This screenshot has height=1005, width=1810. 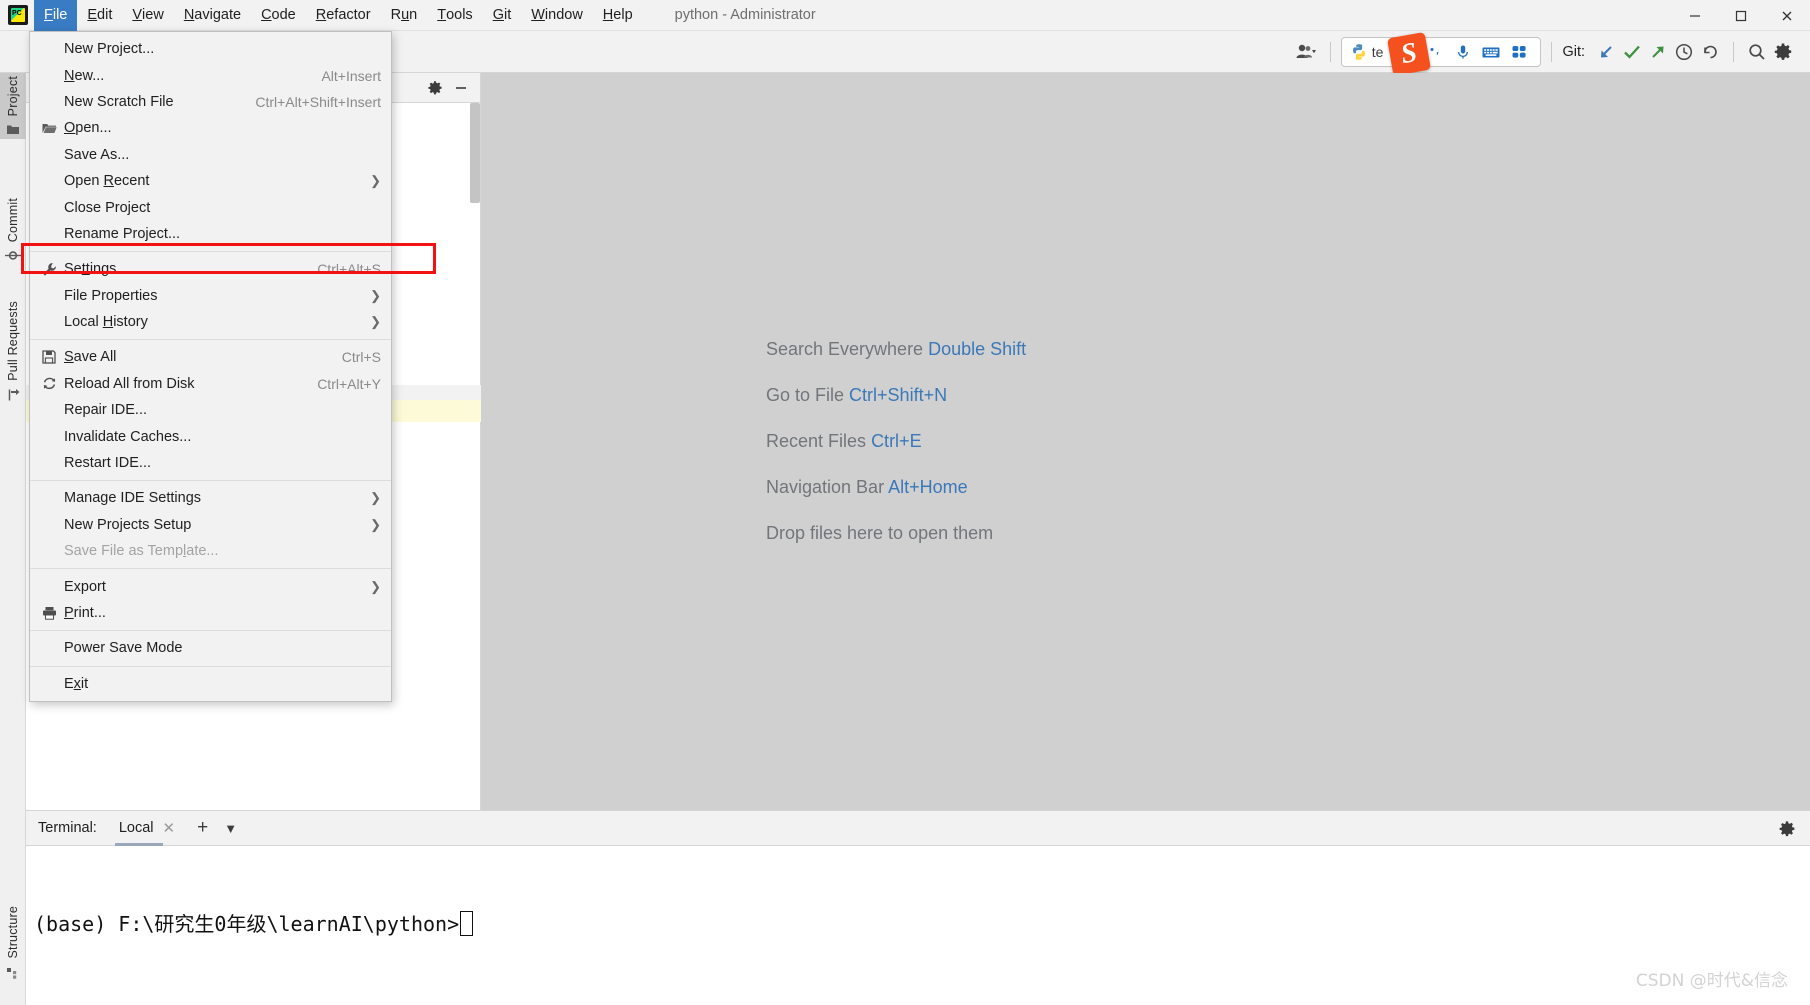 What do you see at coordinates (13, 932) in the screenshot?
I see `sidebar-item-structure-label: Structure` at bounding box center [13, 932].